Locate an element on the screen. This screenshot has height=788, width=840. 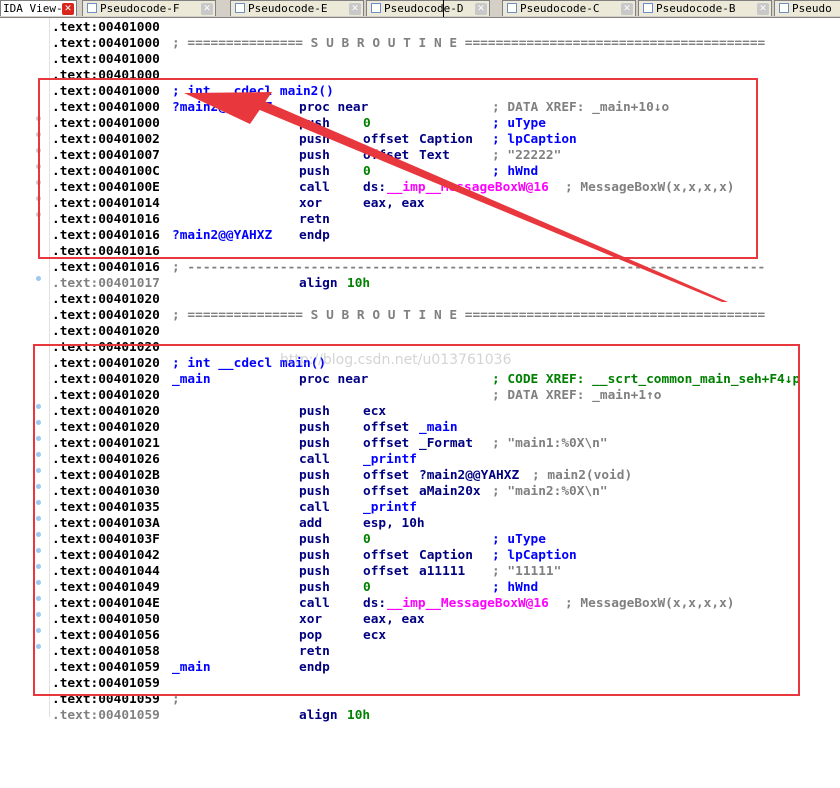
disasm-line: .text:00401059 is located at coordinates (420, 684).